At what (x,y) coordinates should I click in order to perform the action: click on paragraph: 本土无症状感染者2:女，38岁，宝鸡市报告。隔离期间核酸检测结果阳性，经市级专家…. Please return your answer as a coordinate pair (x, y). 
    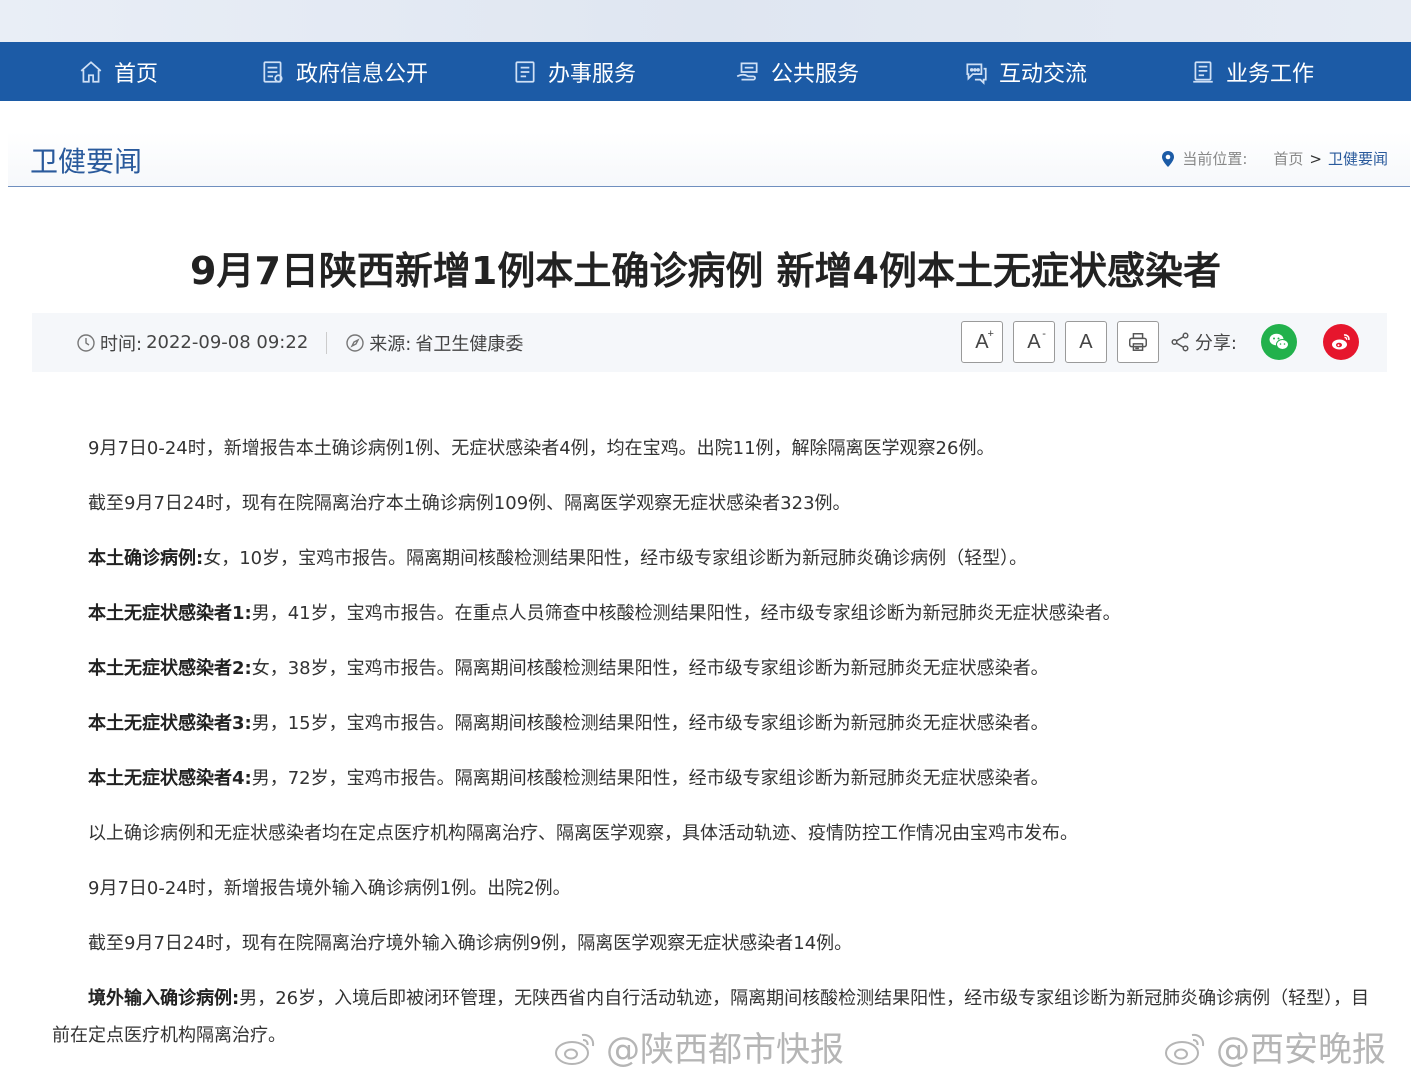
    Looking at the image, I should click on (568, 668).